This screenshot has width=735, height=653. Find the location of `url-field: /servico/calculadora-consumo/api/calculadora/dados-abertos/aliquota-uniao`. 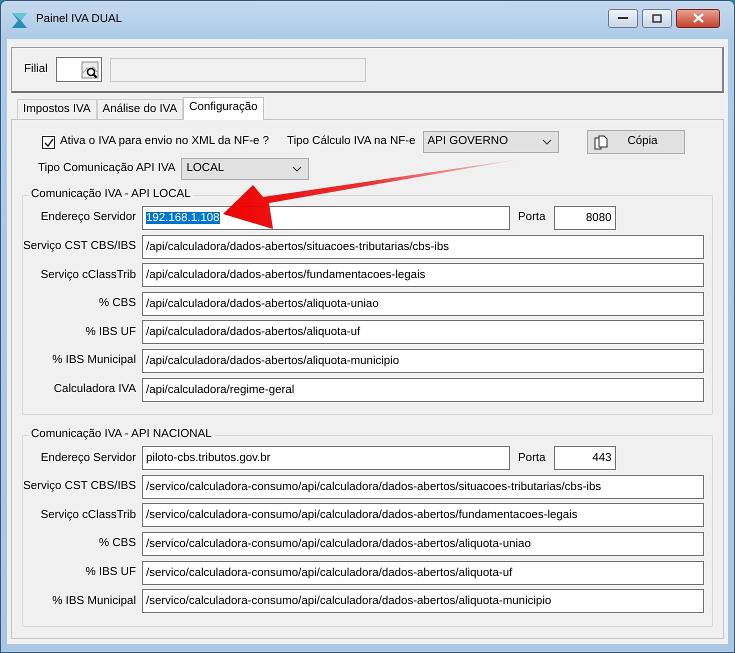

url-field: /servico/calculadora-consumo/api/calculadora/dados-abertos/aliquota-uniao is located at coordinates (423, 544).